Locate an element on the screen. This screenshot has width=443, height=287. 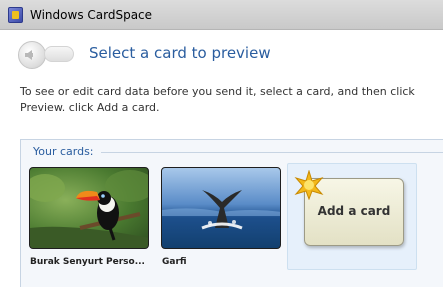
title-bar: Windows CardSpace is located at coordinates (221, 15).